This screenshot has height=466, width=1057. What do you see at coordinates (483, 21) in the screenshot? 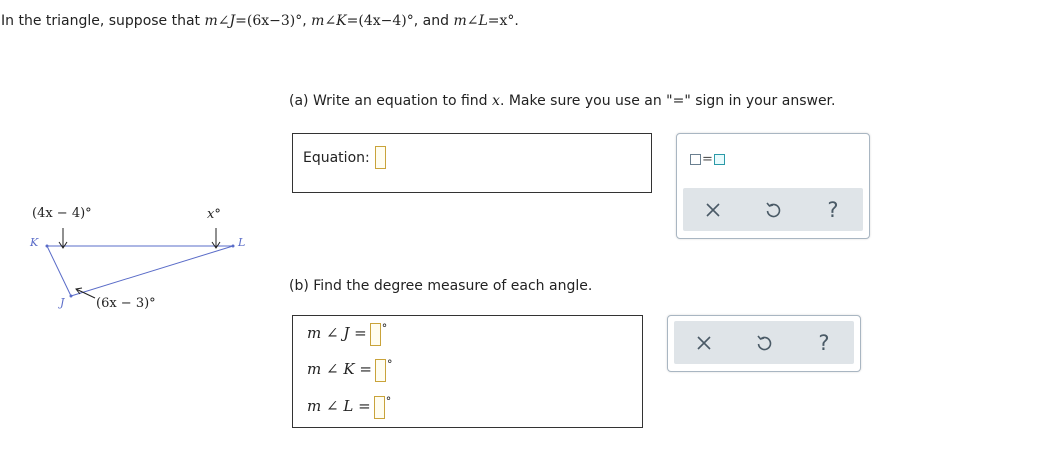
I see `vertex-L: L` at bounding box center [483, 21].